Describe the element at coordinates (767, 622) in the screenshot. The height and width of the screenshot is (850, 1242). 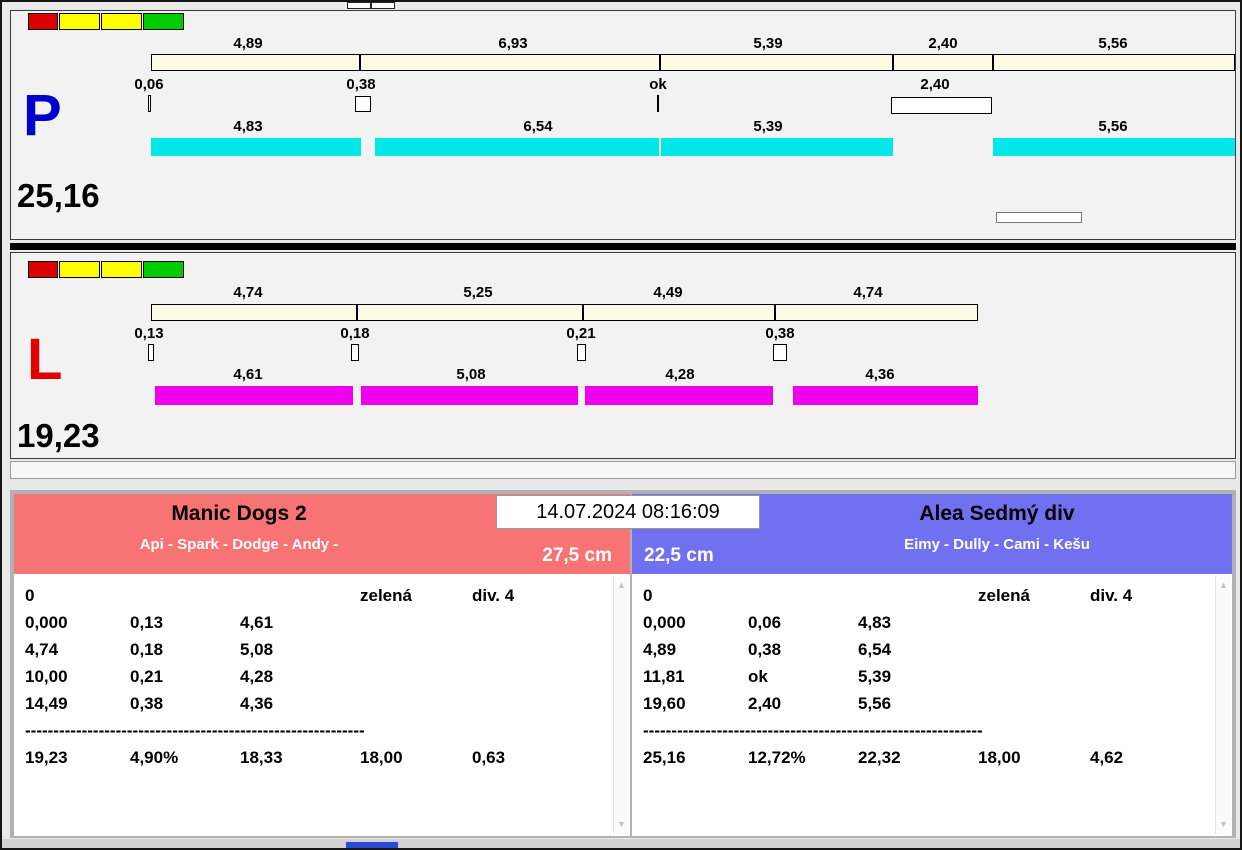
I see `result-row: 0,000 0,06 4,83` at that location.